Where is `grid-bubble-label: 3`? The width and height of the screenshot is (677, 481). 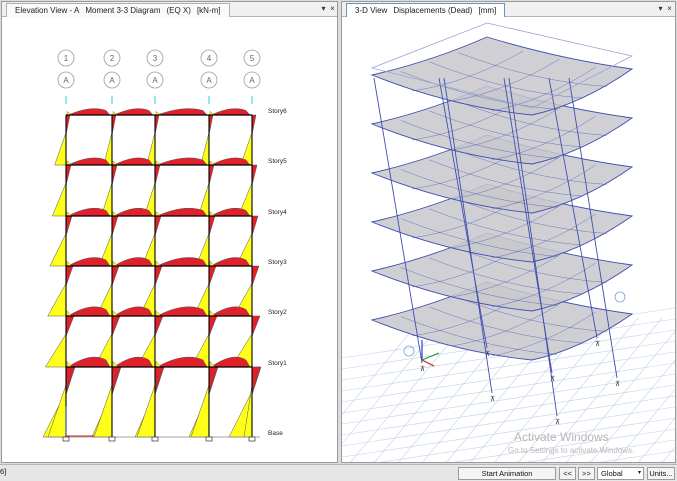
grid-bubble-label: 3 is located at coordinates (155, 58).